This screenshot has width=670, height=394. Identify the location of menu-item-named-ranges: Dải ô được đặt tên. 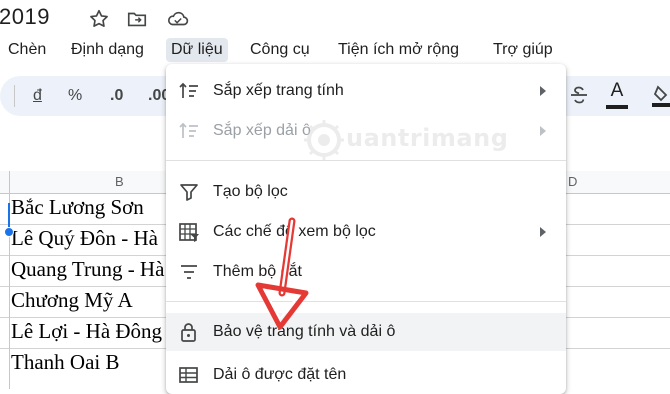
(366, 375).